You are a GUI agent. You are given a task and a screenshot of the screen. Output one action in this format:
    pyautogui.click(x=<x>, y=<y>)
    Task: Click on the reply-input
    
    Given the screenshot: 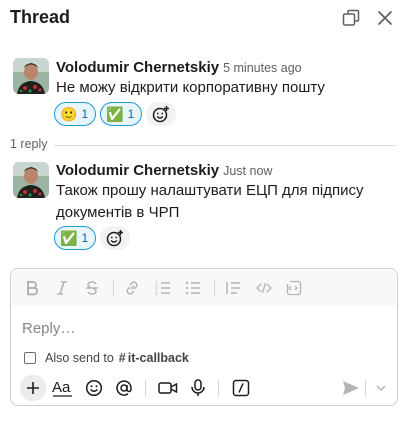 What is the action you would take?
    pyautogui.click(x=202, y=328)
    